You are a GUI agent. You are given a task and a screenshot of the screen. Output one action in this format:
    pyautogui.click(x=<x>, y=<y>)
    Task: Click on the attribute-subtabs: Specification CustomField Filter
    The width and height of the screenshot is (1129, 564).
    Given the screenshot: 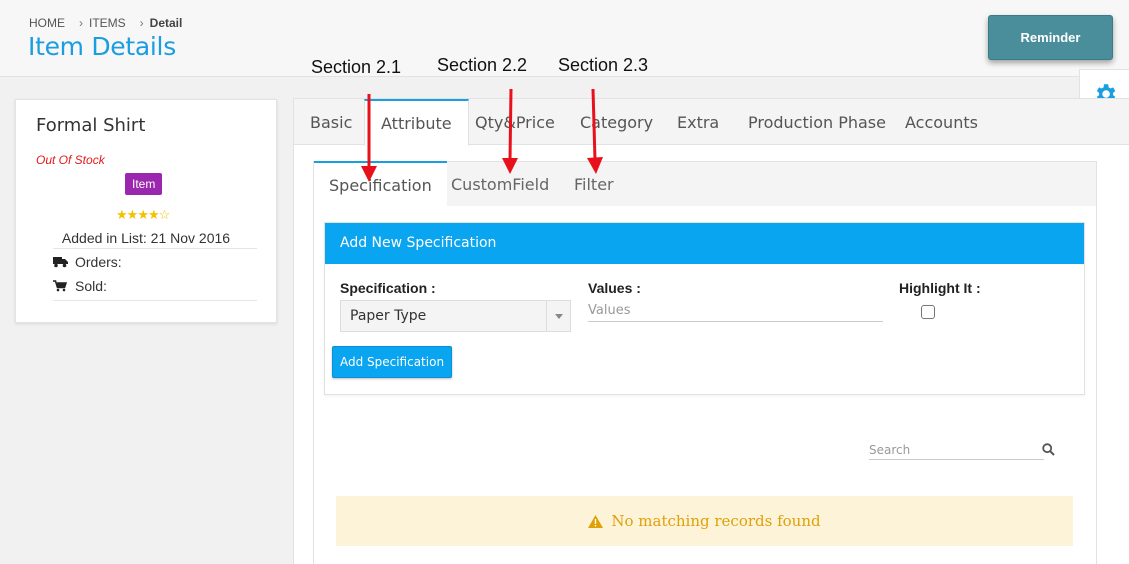 What is the action you would take?
    pyautogui.click(x=705, y=184)
    